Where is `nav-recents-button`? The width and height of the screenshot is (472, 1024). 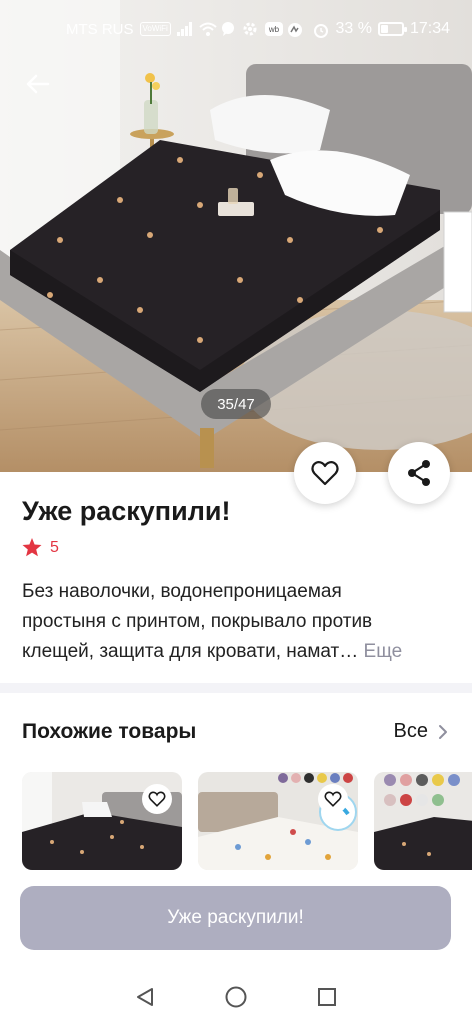
nav-recents-button is located at coordinates (327, 997).